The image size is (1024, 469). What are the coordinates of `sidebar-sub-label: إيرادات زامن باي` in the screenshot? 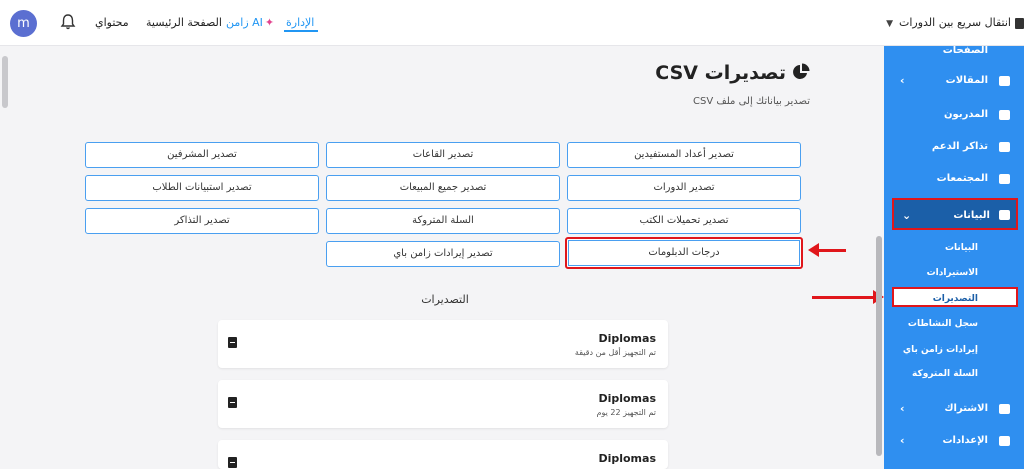 It's located at (940, 350).